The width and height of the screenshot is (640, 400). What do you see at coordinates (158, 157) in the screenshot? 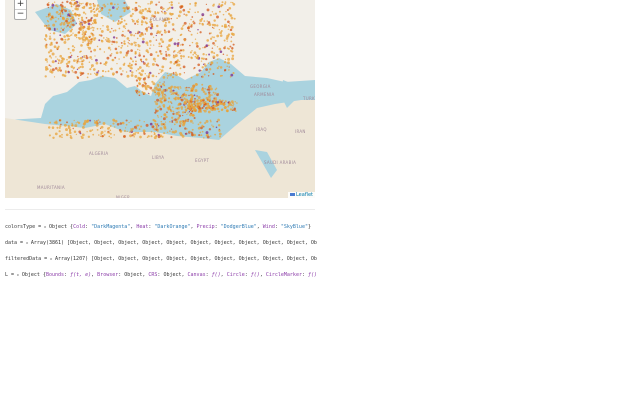
I see `country-label: LIBYA` at bounding box center [158, 157].